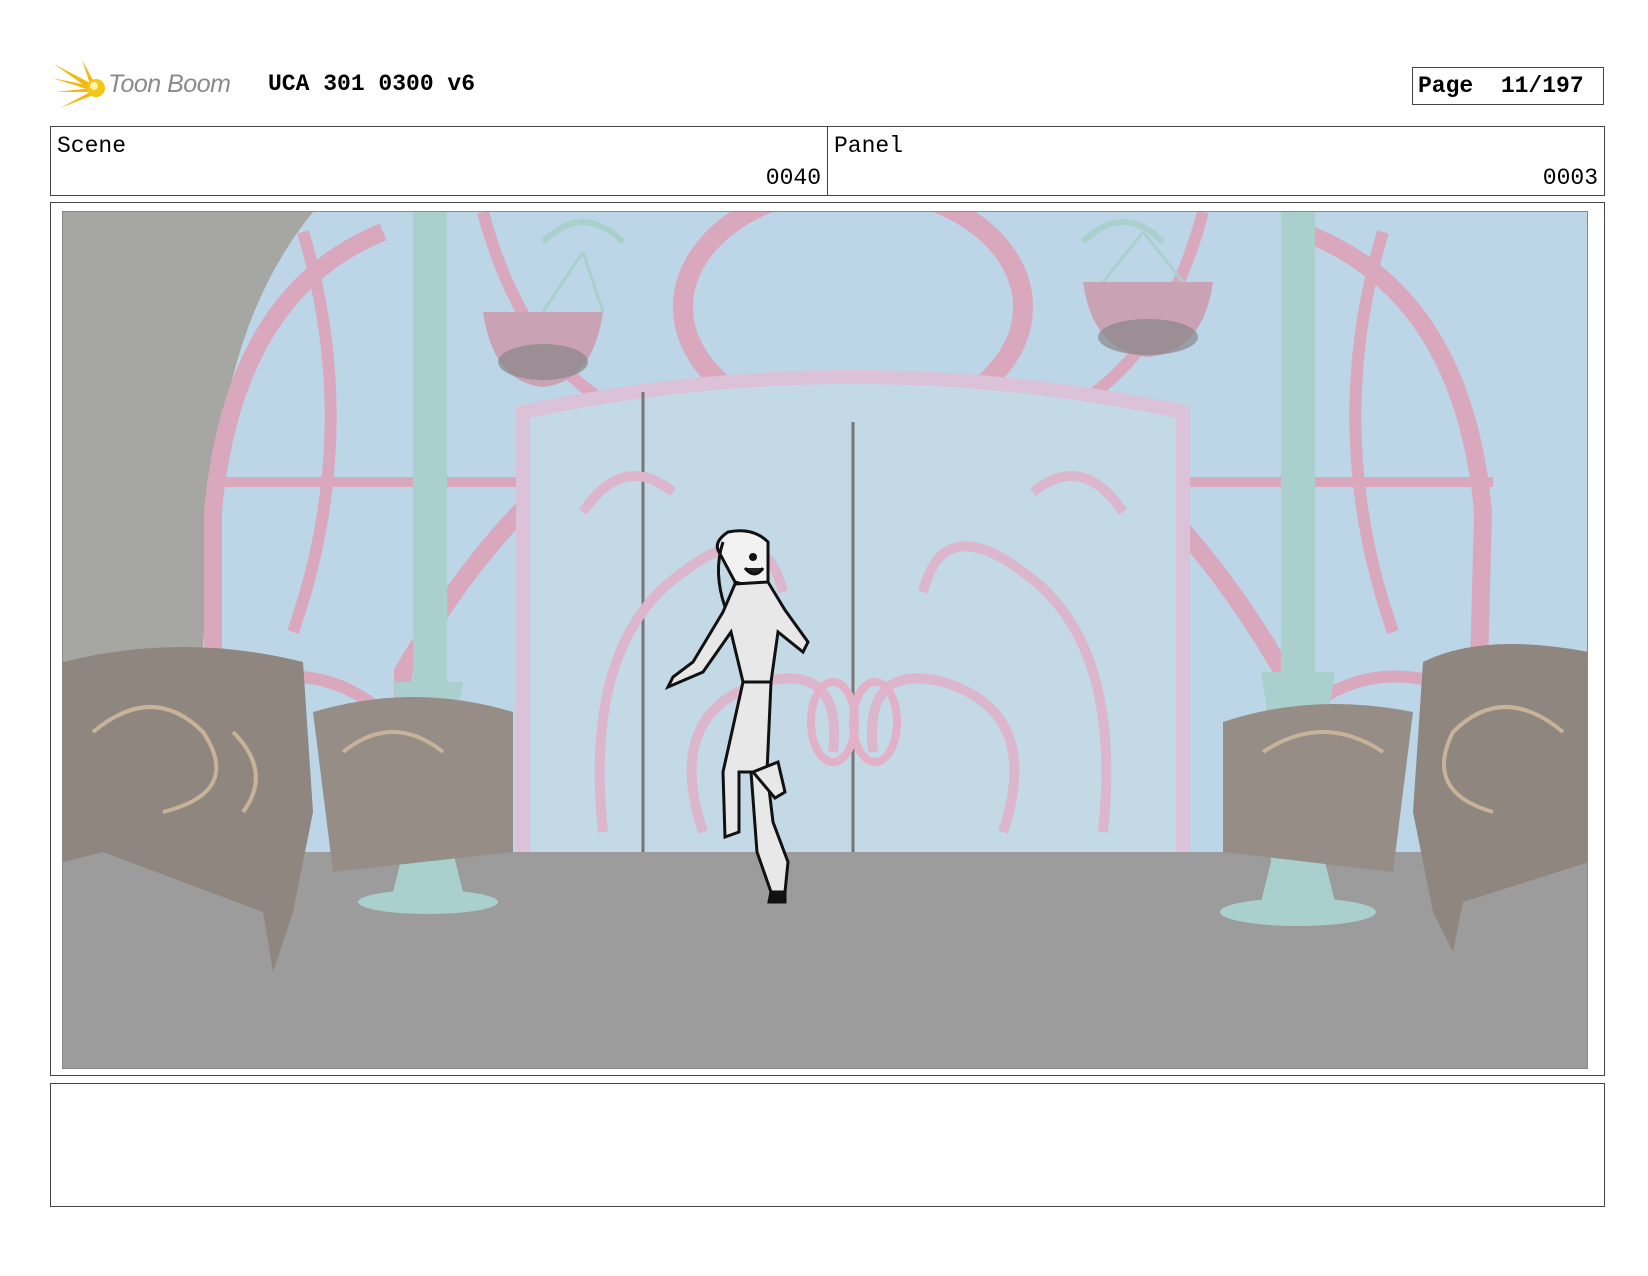  Describe the element at coordinates (1446, 86) in the screenshot. I see `page-label: Page` at that location.